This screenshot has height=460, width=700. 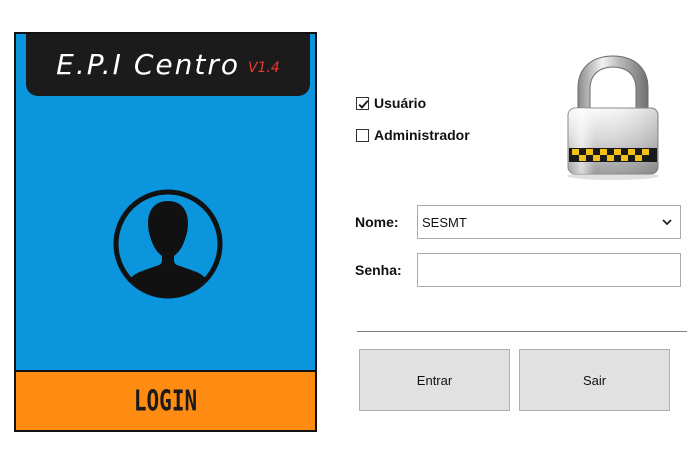 I want to click on administrador-checkbox: Administrador, so click(x=413, y=135).